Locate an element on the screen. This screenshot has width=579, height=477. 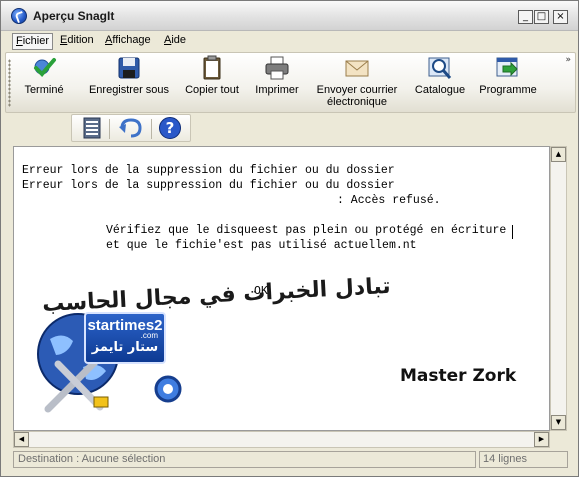
save-as-button: Enregistrer sous is located at coordinates (129, 83).